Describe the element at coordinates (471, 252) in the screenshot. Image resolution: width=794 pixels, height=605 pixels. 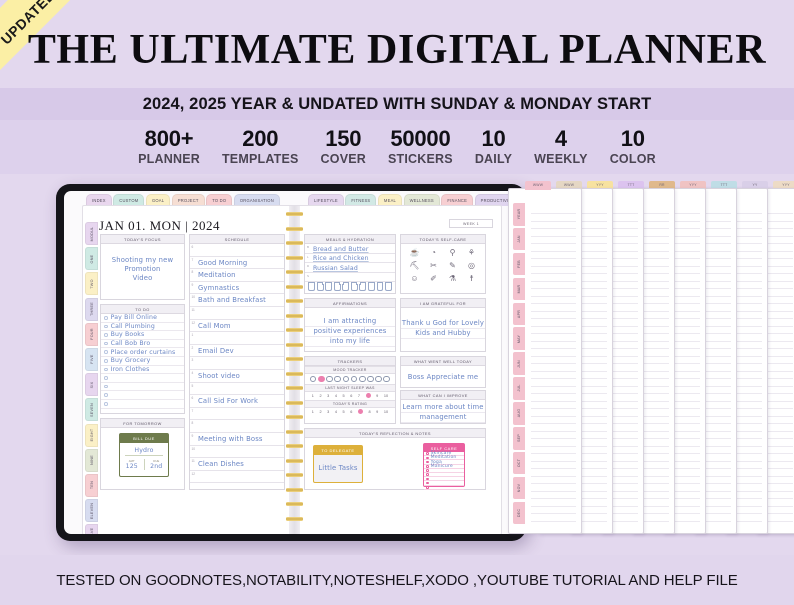
I see `perfume-icon: ⚘` at that location.